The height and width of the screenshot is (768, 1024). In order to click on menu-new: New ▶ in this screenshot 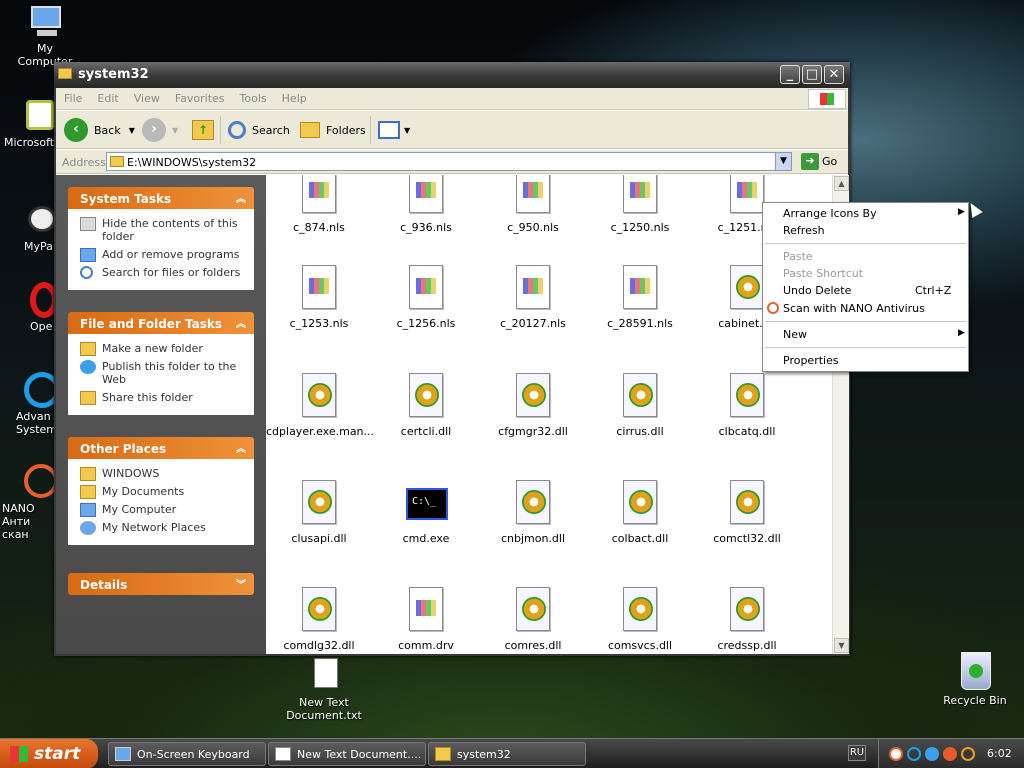, I will do `click(874, 334)`.